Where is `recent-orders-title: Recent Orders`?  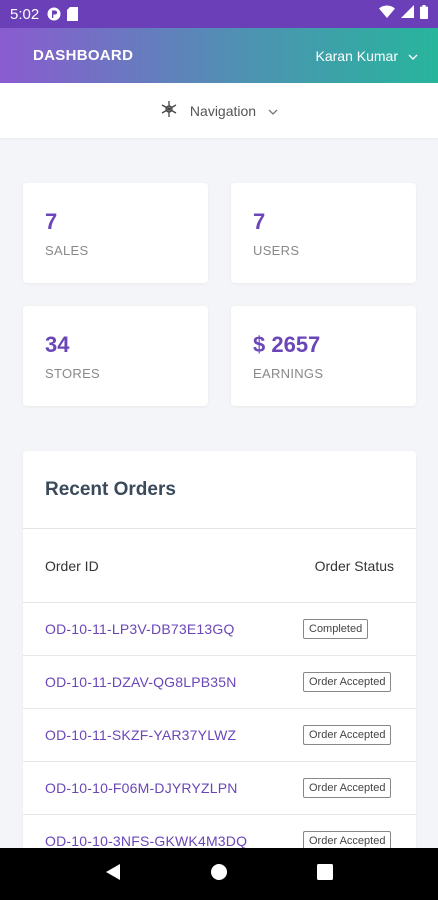 recent-orders-title: Recent Orders is located at coordinates (219, 490).